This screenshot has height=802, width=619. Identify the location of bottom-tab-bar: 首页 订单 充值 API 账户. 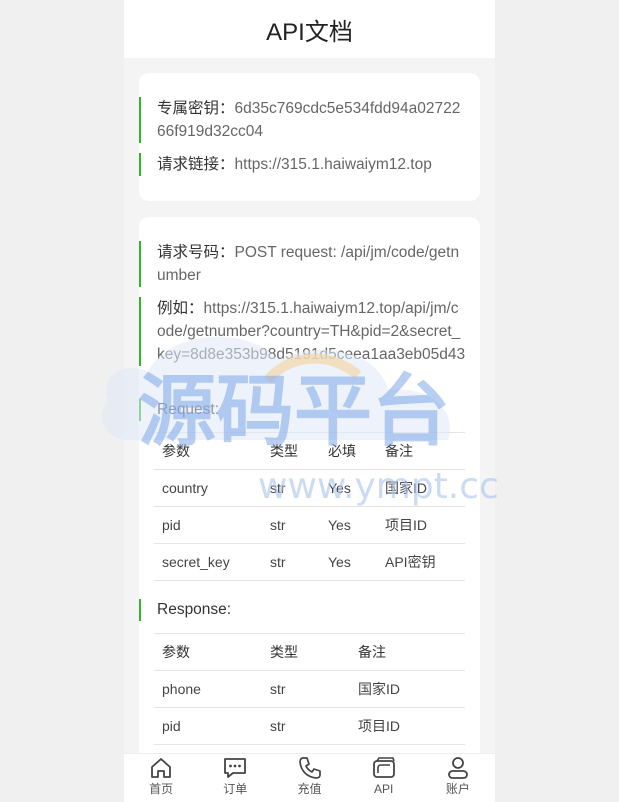
(309, 777).